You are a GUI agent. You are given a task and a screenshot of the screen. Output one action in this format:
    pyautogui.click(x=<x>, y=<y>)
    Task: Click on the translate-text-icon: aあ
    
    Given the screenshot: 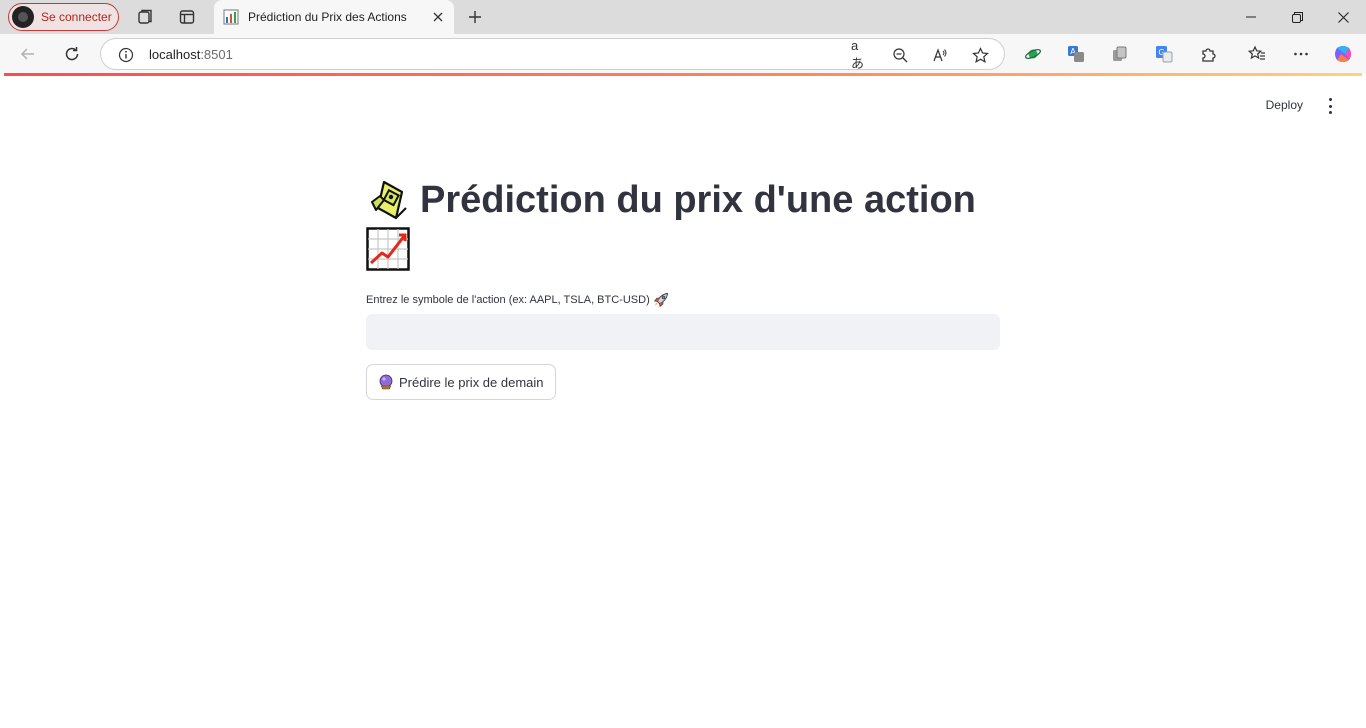 What is the action you would take?
    pyautogui.click(x=860, y=54)
    